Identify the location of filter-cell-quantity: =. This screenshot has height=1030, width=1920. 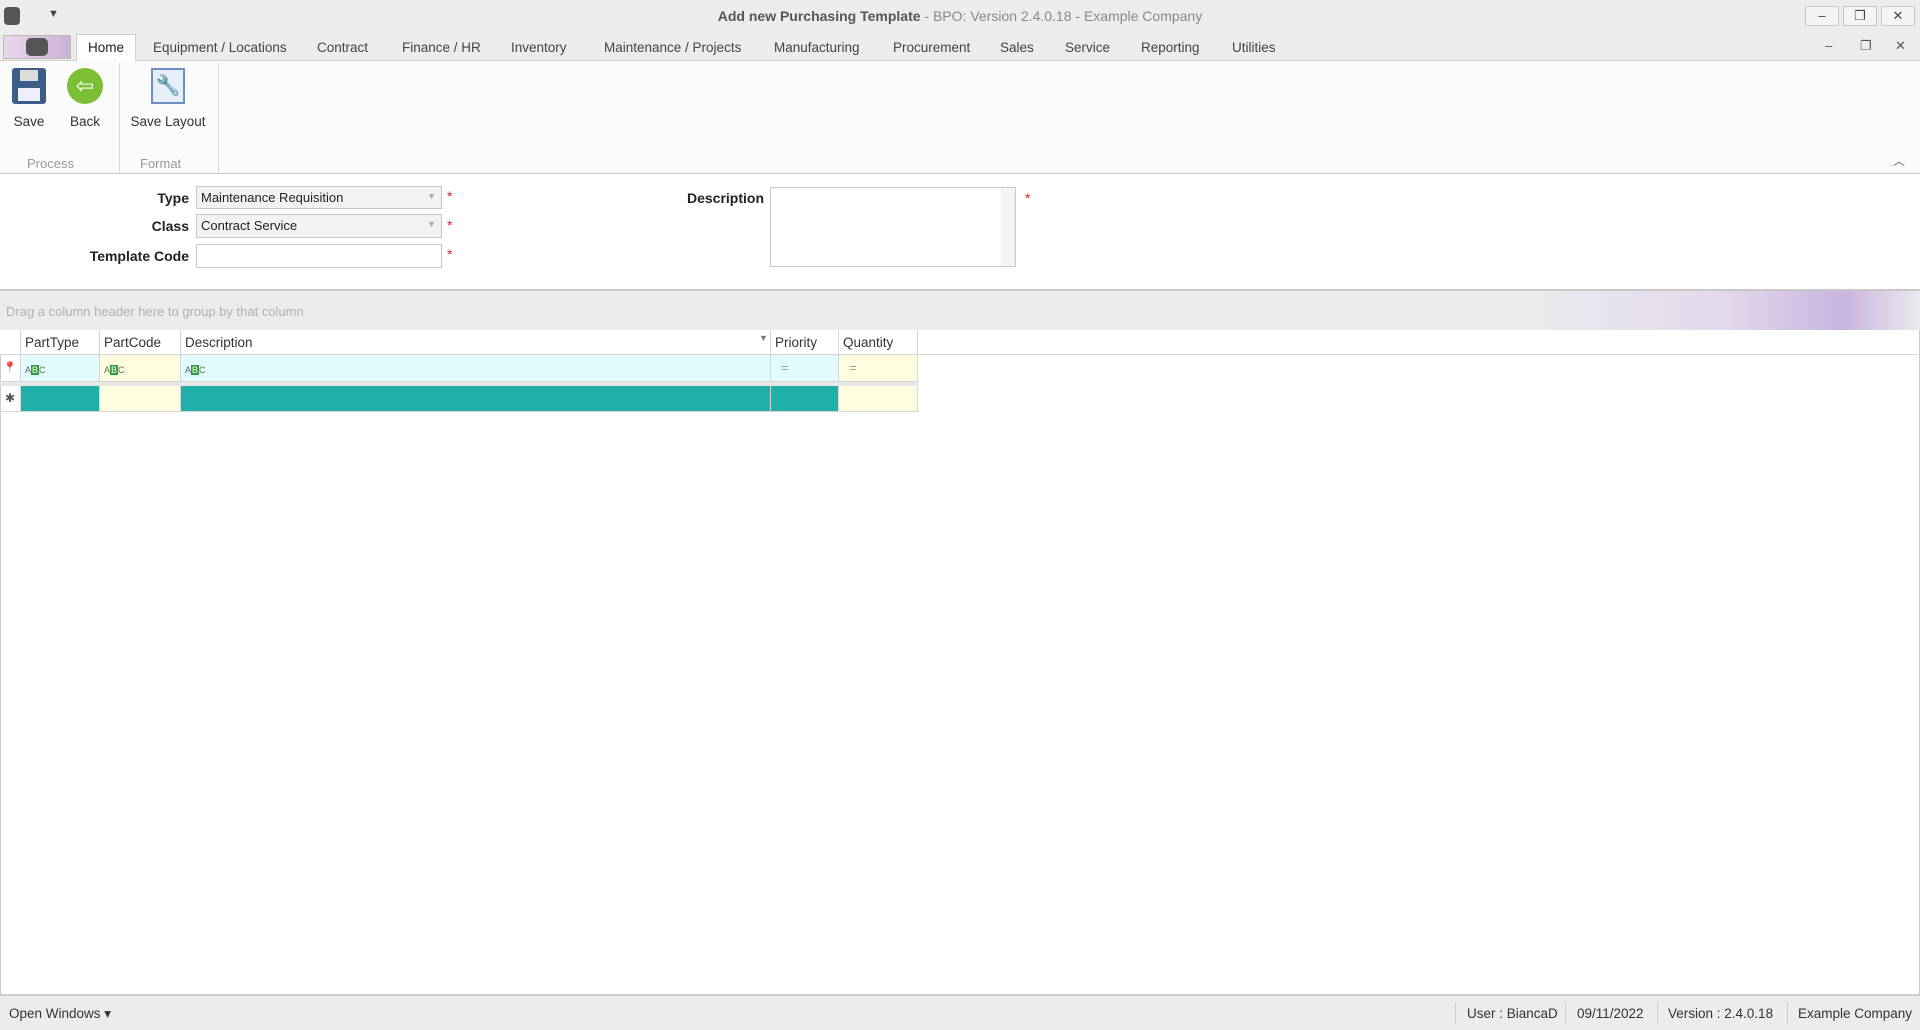
(878, 368).